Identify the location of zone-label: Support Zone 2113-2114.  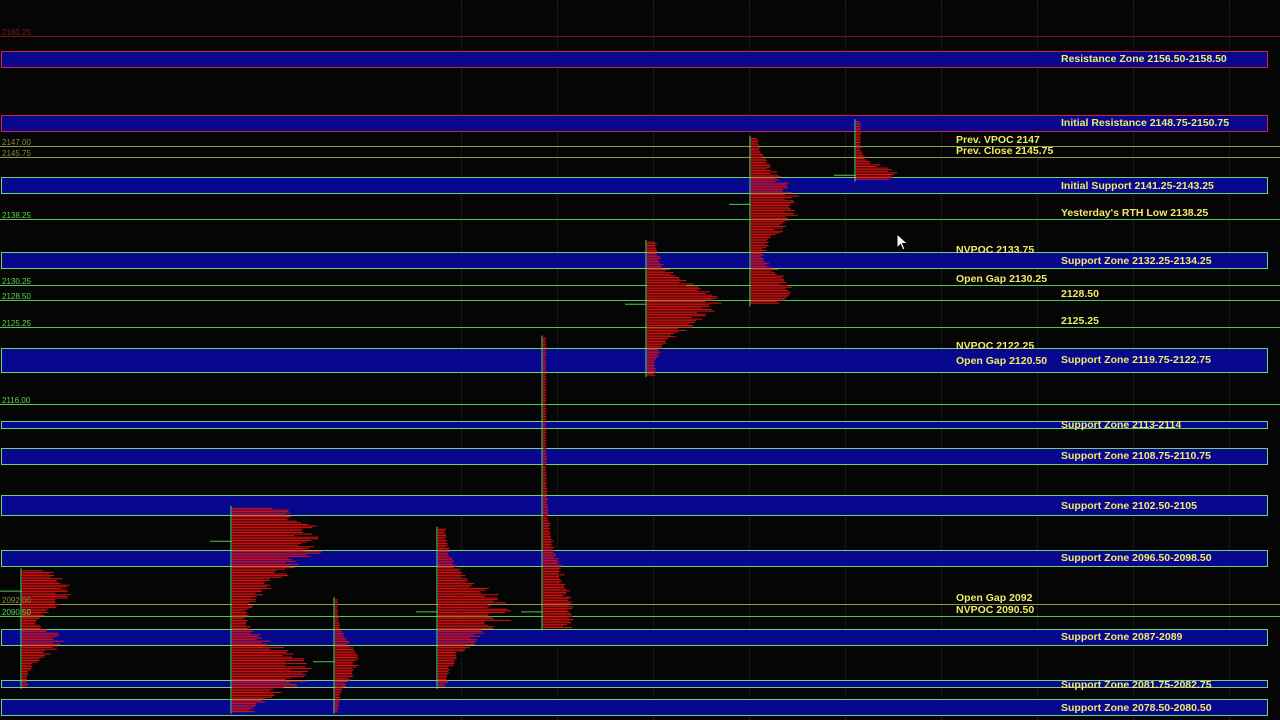
(1121, 425).